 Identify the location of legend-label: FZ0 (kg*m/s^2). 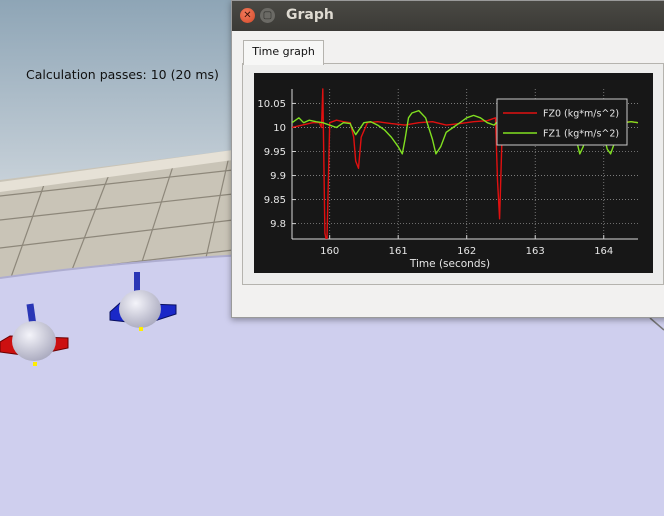
(581, 114).